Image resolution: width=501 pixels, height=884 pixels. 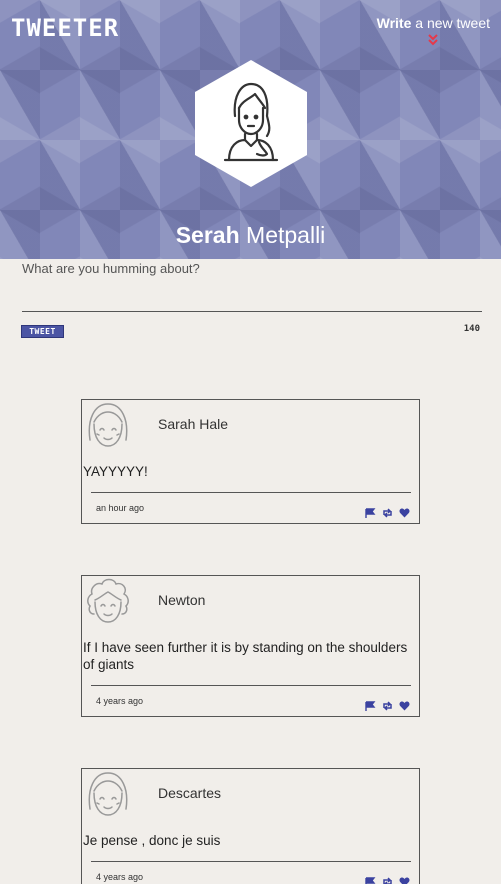 What do you see at coordinates (193, 424) in the screenshot?
I see `tweet-author: Sarah Hale` at bounding box center [193, 424].